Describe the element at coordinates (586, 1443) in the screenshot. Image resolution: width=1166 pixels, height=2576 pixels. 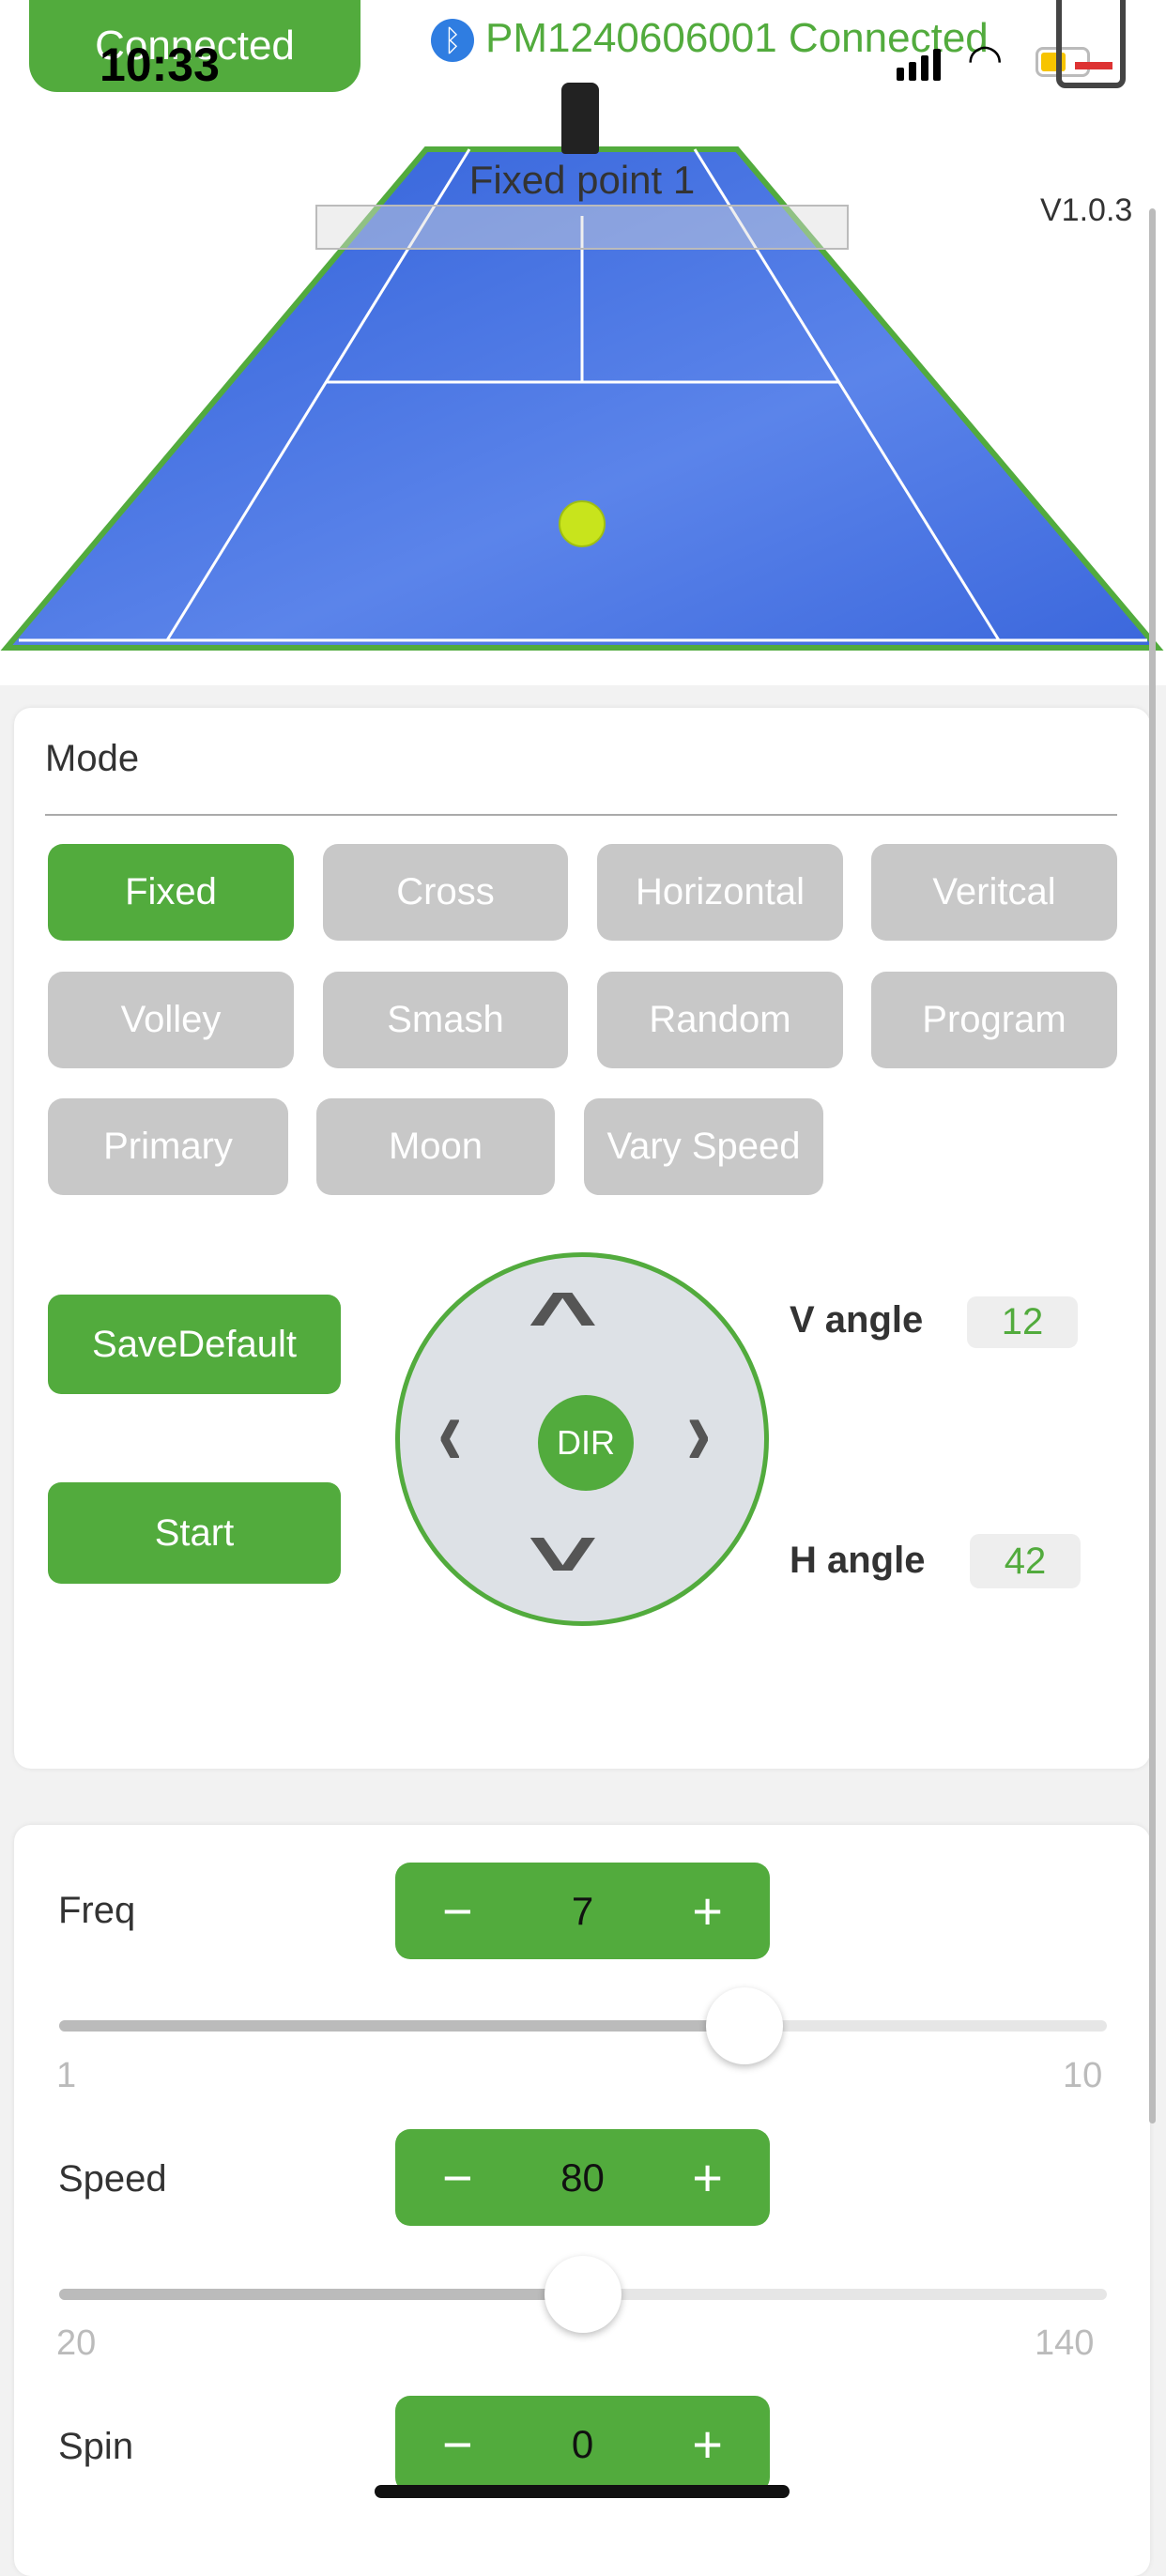
I see `dir-button: DIR` at that location.